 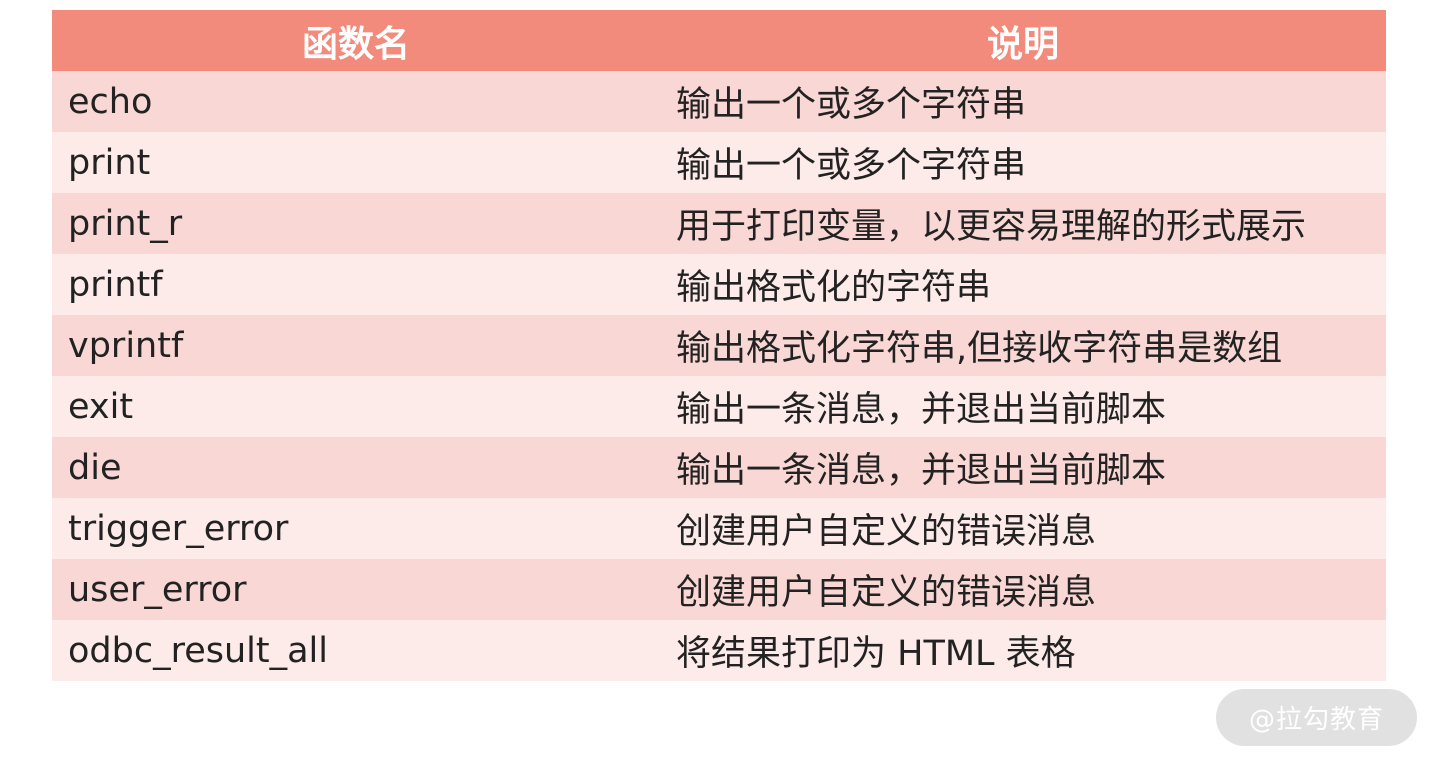 What do you see at coordinates (1023, 40) in the screenshot?
I see `header-description: 说明` at bounding box center [1023, 40].